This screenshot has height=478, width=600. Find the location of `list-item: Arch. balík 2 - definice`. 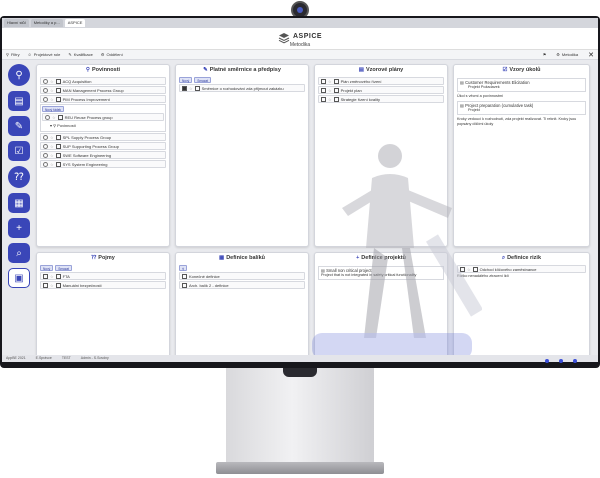

list-item: Arch. balík 2 - definice is located at coordinates (242, 285).